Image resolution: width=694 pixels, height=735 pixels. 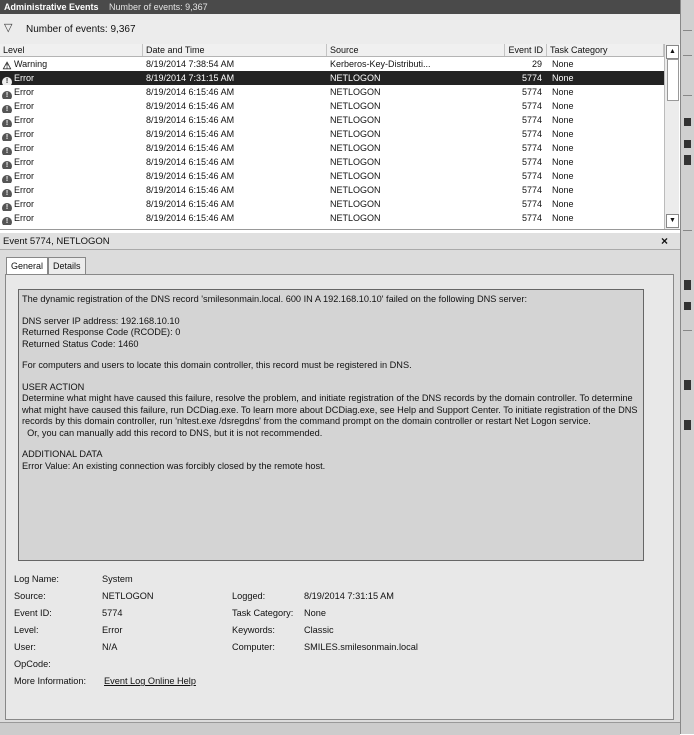 What do you see at coordinates (253, 647) in the screenshot?
I see `computer-label: Computer:` at bounding box center [253, 647].